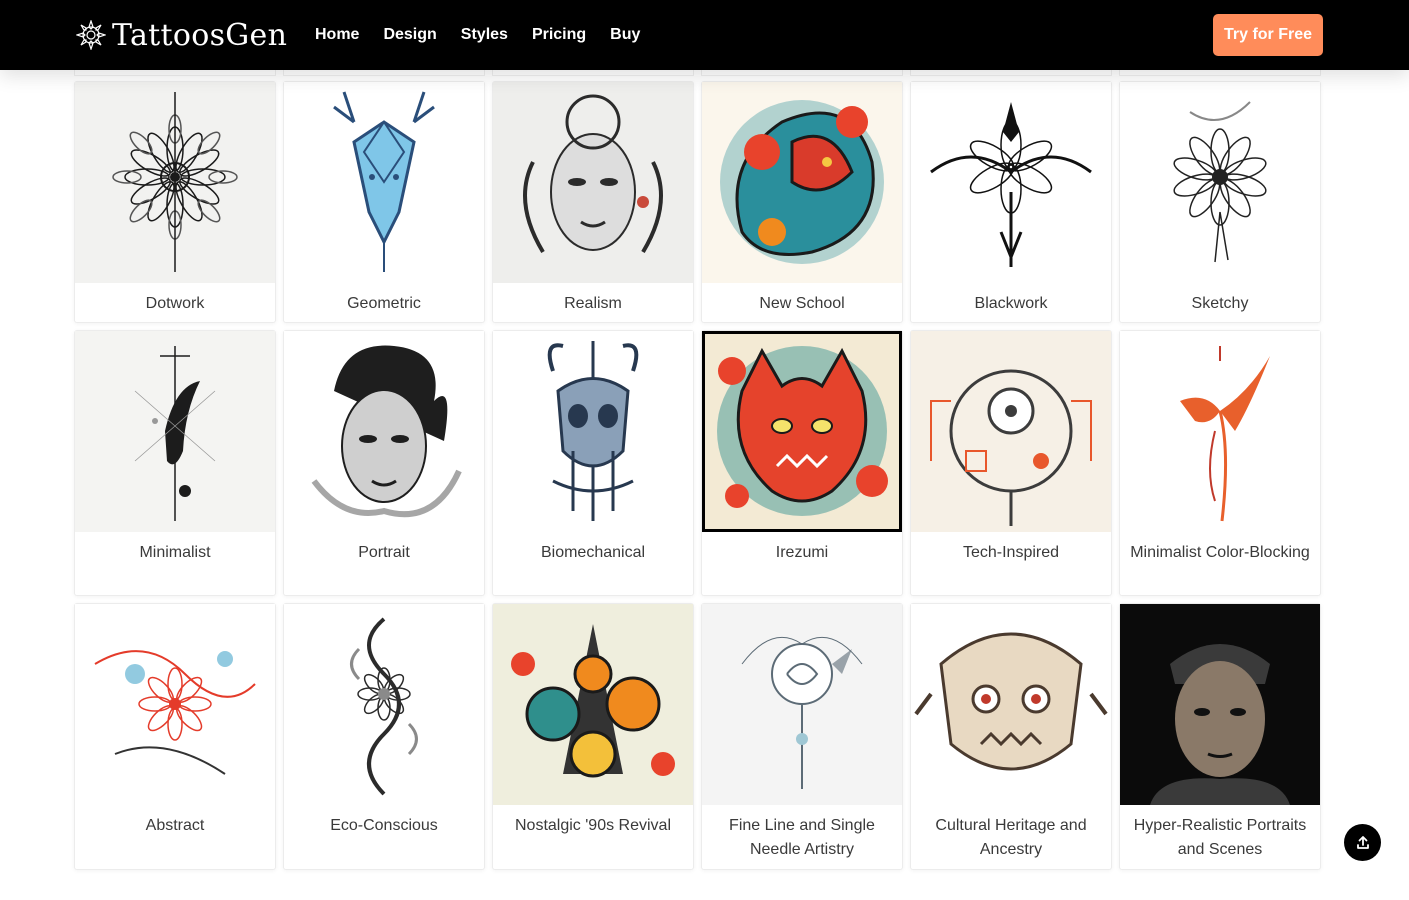 The width and height of the screenshot is (1409, 900). I want to click on style-label: Fine Line and Single Needle Artistry, so click(802, 837).